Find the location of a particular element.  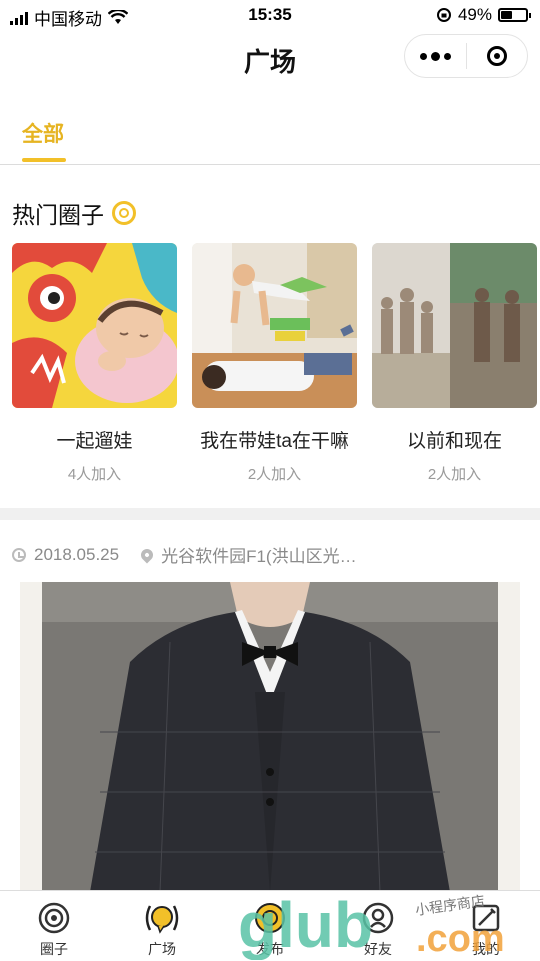

location-icon is located at coordinates (147, 554).